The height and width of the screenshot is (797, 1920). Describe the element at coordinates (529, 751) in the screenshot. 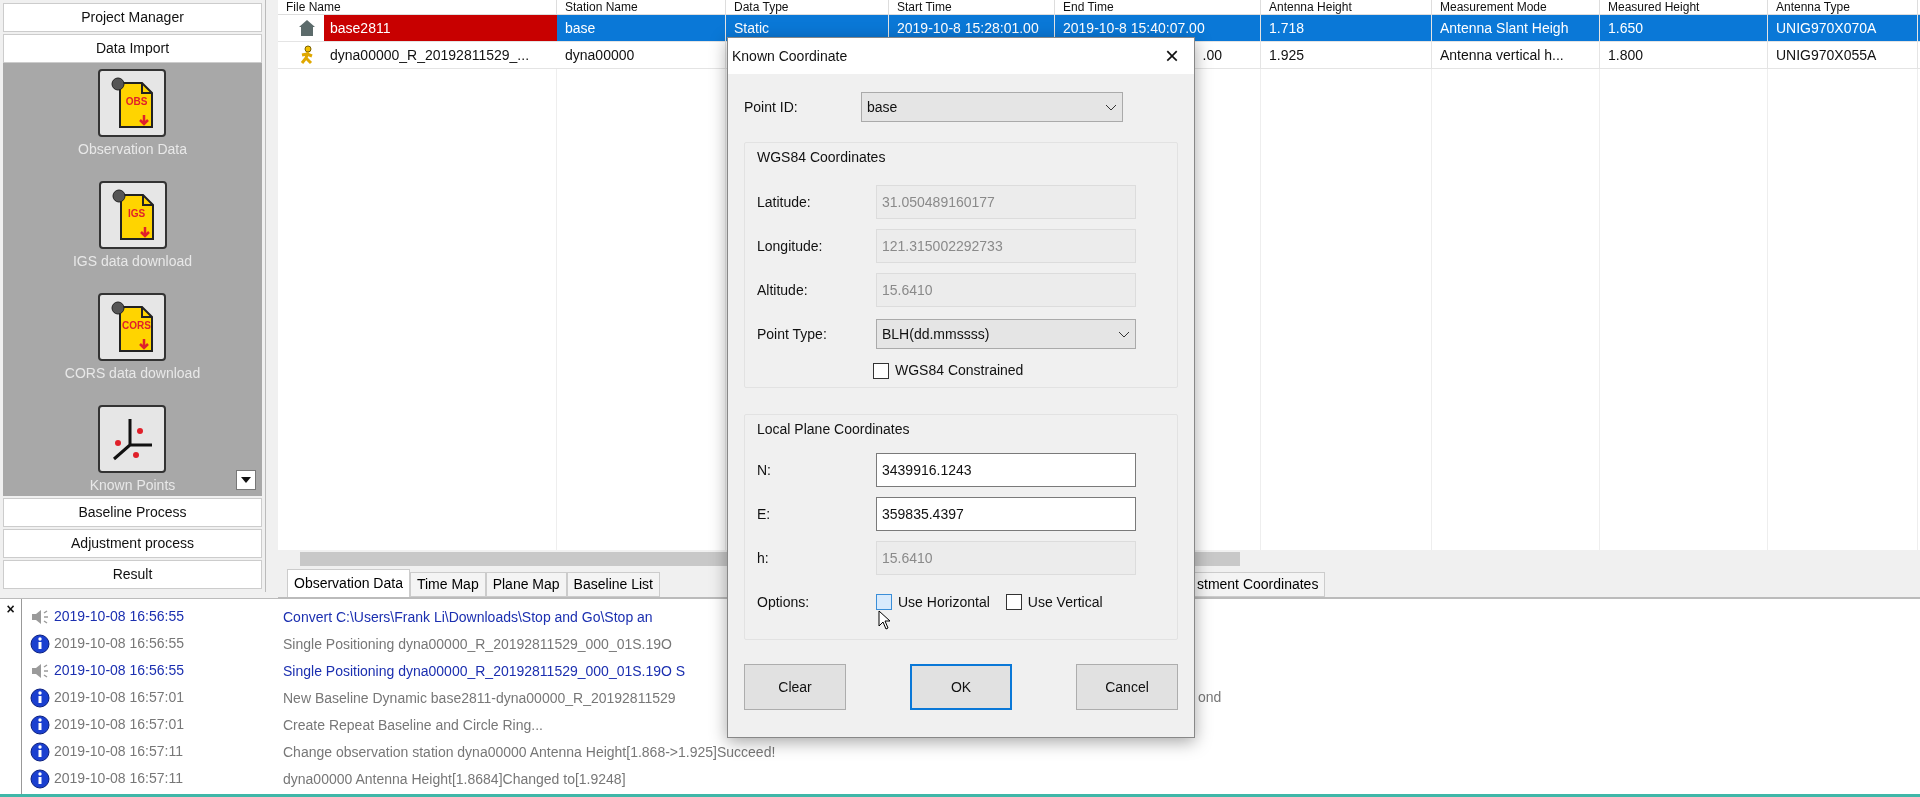

I see `log-message: Change observation station dyna00000 Antenna Height[1.868->1.925]Succeed!` at that location.